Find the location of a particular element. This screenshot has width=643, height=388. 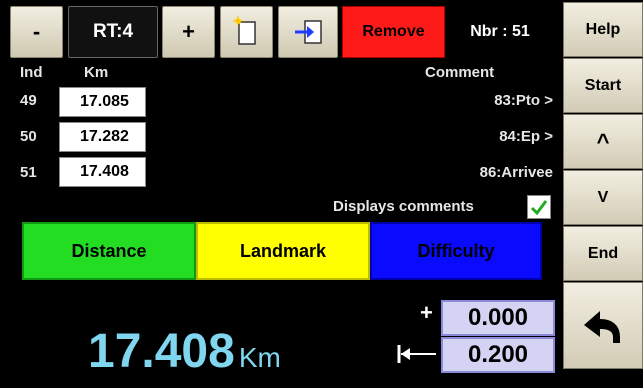

import-icon is located at coordinates (308, 32).